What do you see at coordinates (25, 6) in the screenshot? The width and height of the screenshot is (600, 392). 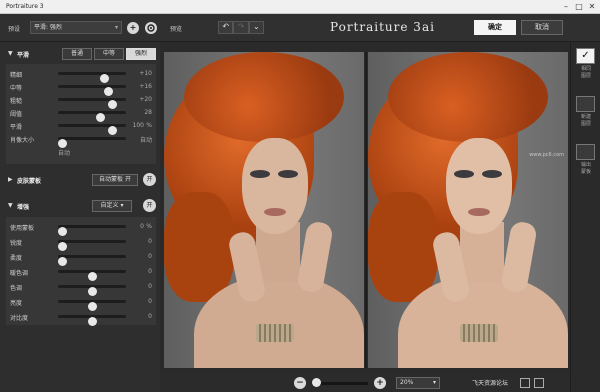 I see `window-title: Portraiture 3` at bounding box center [25, 6].